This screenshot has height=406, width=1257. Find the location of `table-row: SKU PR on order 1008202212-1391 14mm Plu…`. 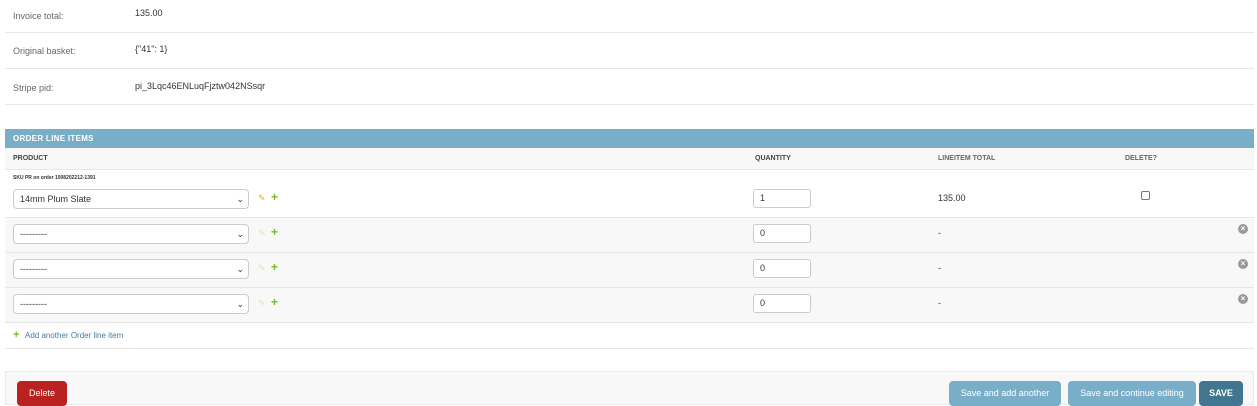

table-row: SKU PR on order 1008202212-1391 14mm Plu… is located at coordinates (629, 194).